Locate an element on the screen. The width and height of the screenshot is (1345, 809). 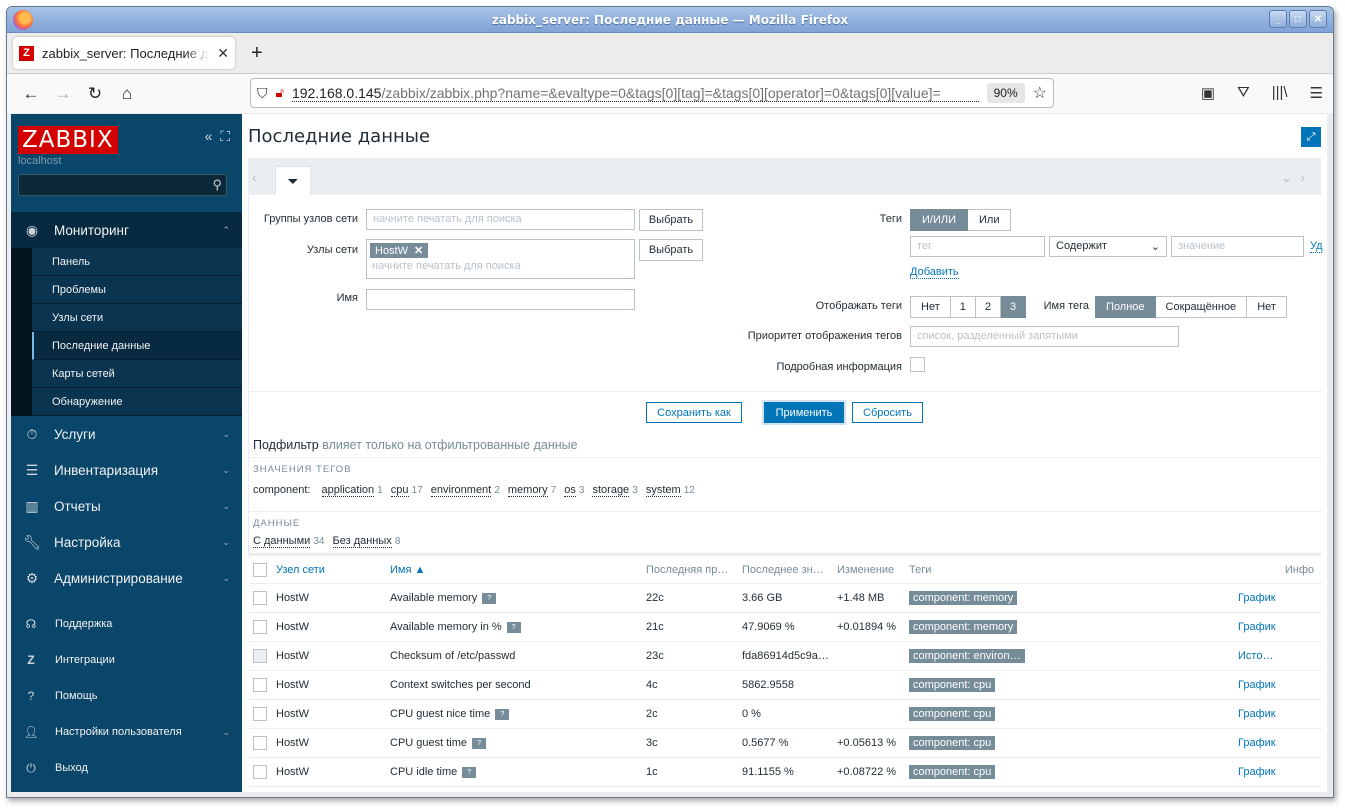
reset-button: Сбросить is located at coordinates (887, 412).